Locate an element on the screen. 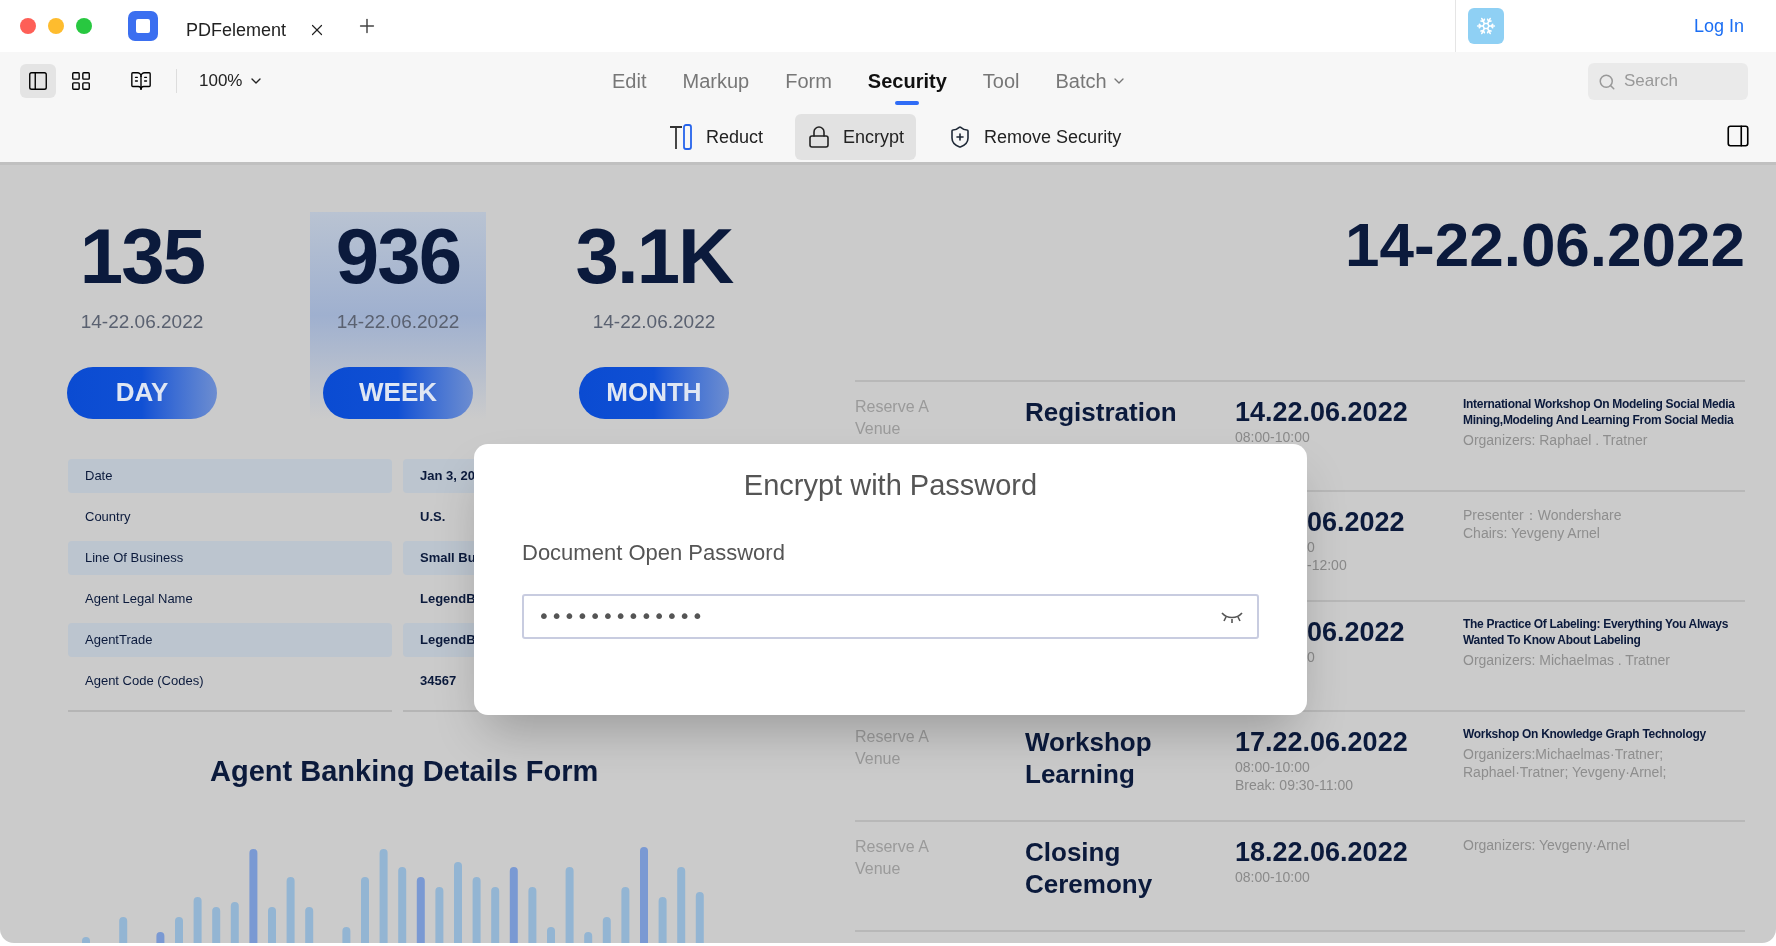 This screenshot has height=946, width=1776. security-tool-button: Encrypt is located at coordinates (856, 137).